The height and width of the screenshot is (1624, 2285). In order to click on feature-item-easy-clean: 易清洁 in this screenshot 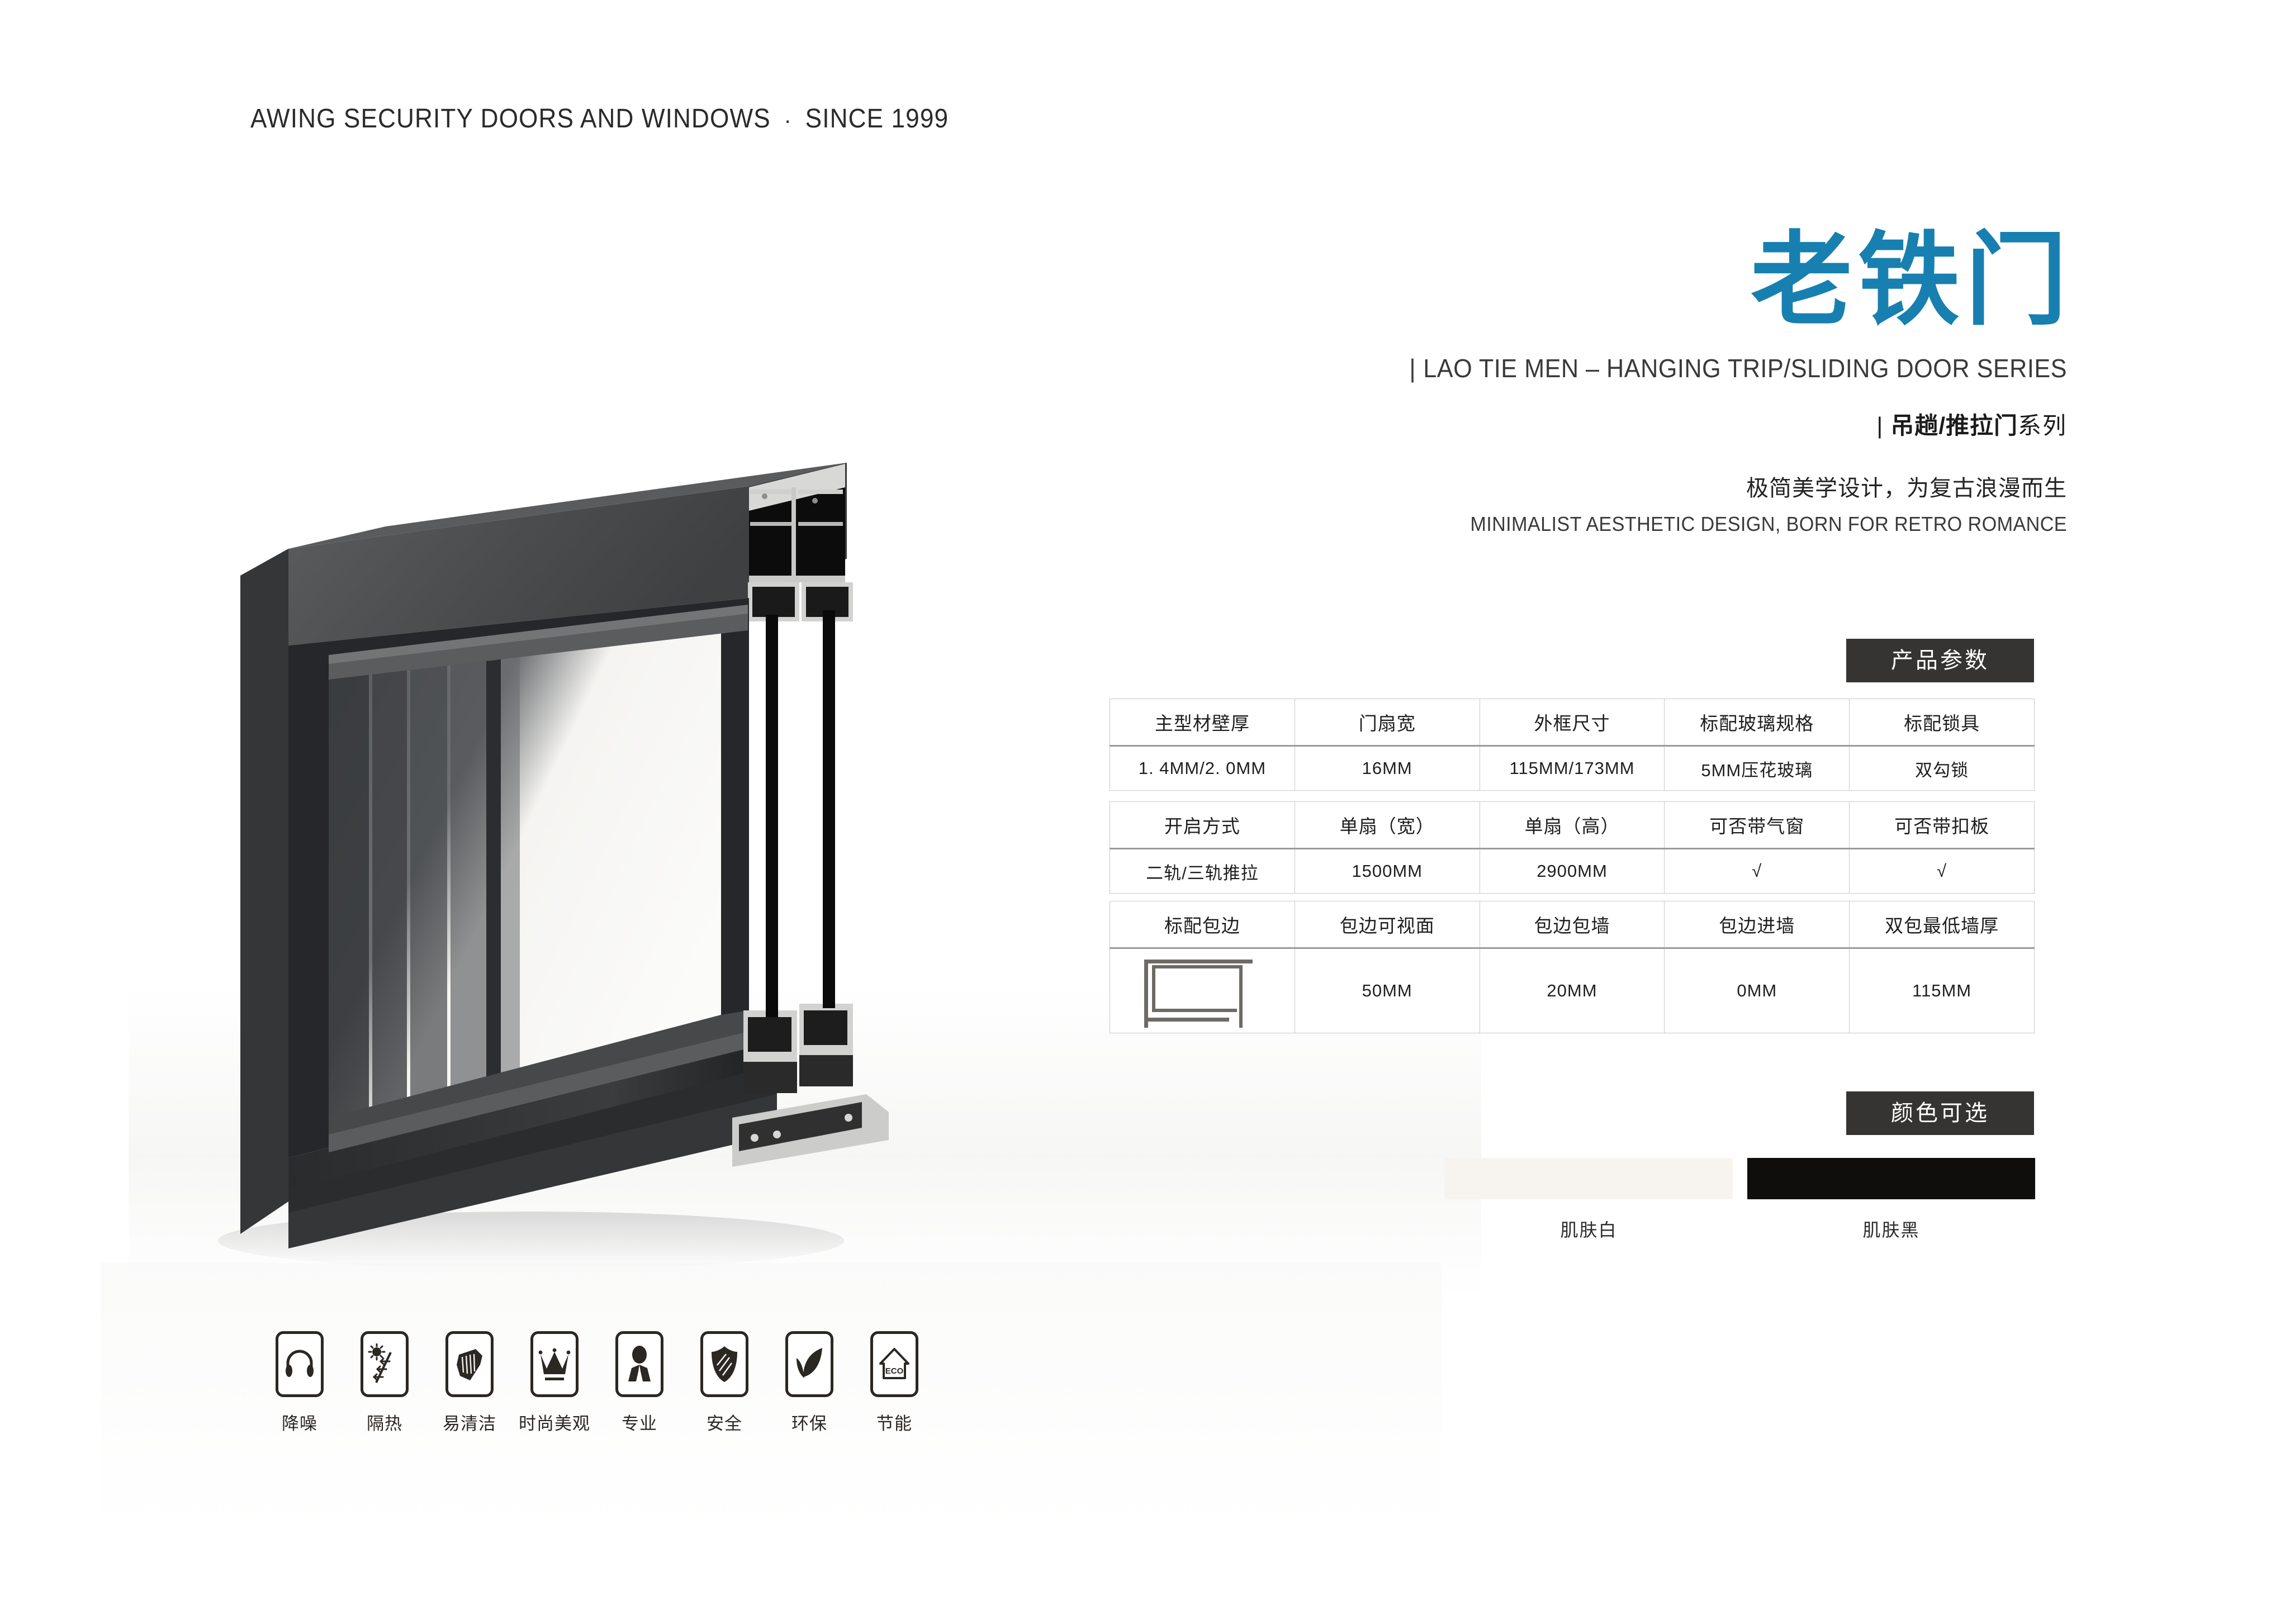, I will do `click(469, 1383)`.